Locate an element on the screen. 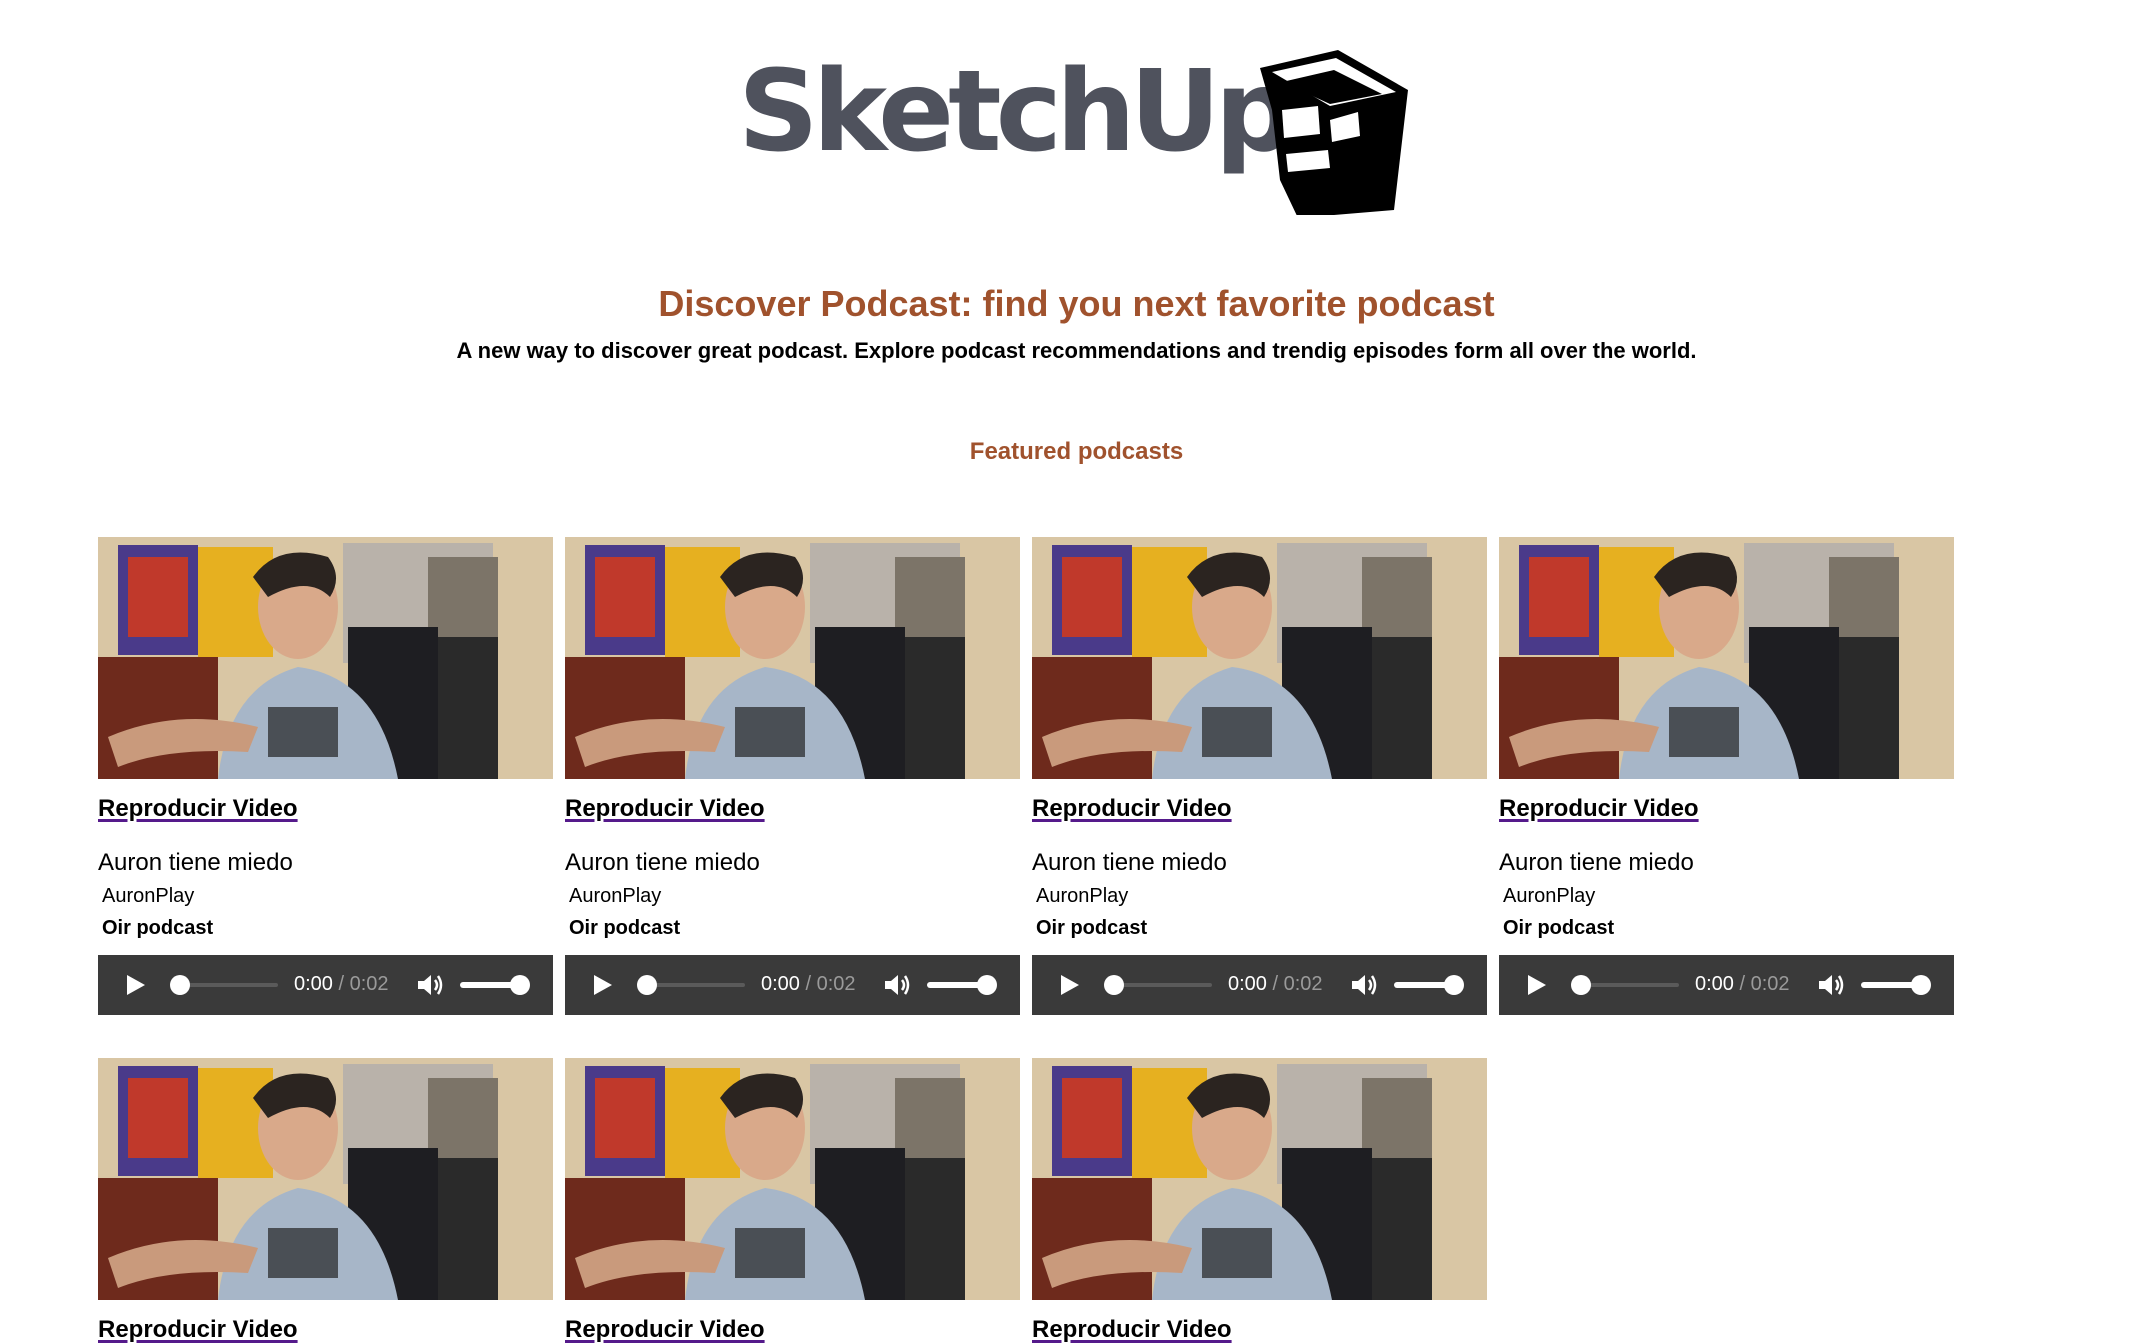  sketchup-cube-icon is located at coordinates (1334, 132).